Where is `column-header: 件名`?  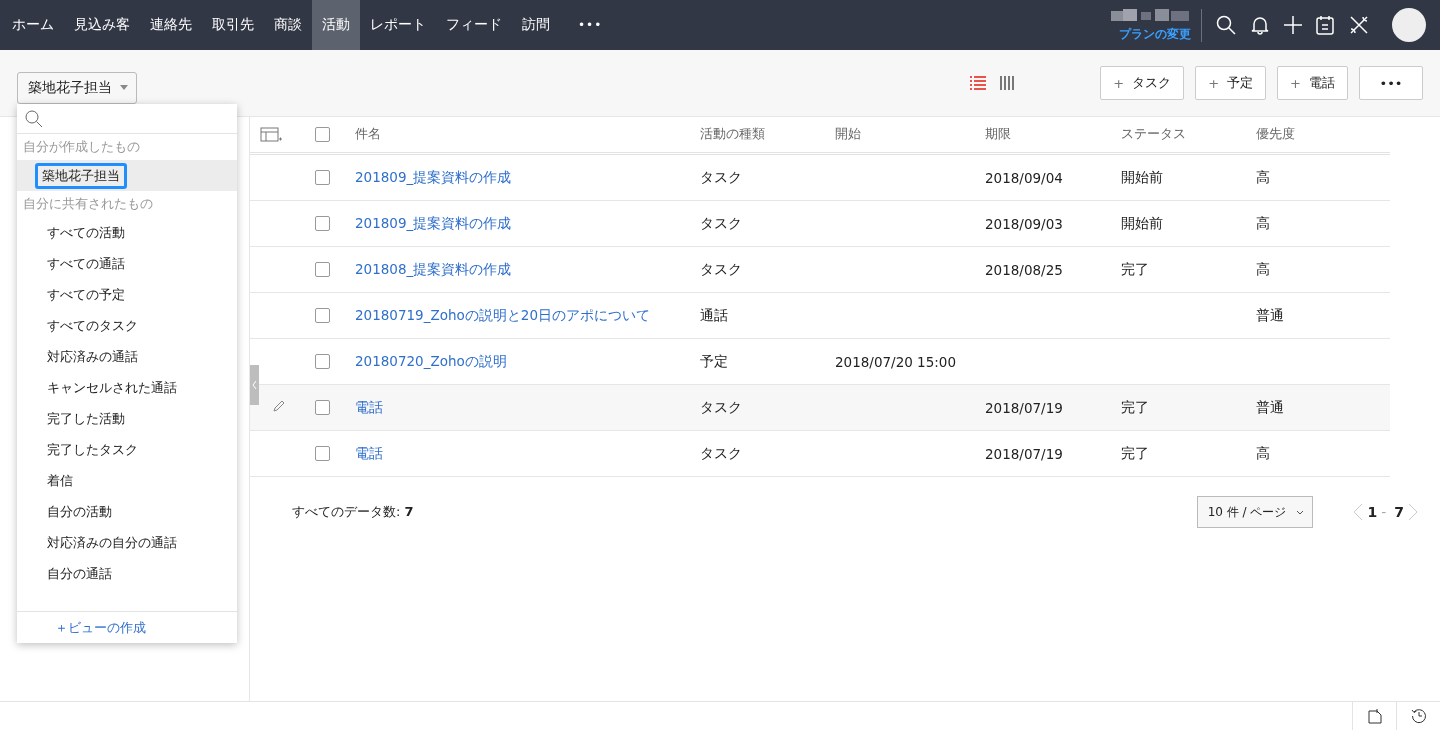
column-header: 件名 is located at coordinates (527, 134).